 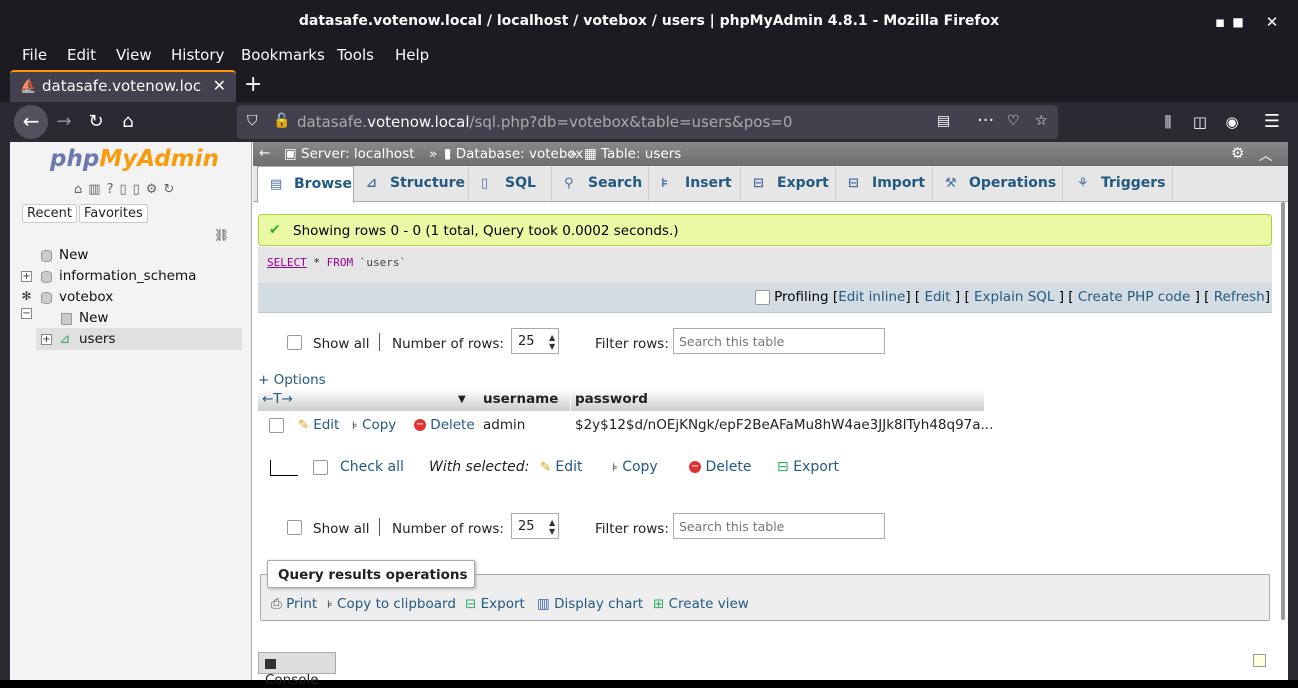 I want to click on with-selected-delete: − Delete, so click(x=720, y=467).